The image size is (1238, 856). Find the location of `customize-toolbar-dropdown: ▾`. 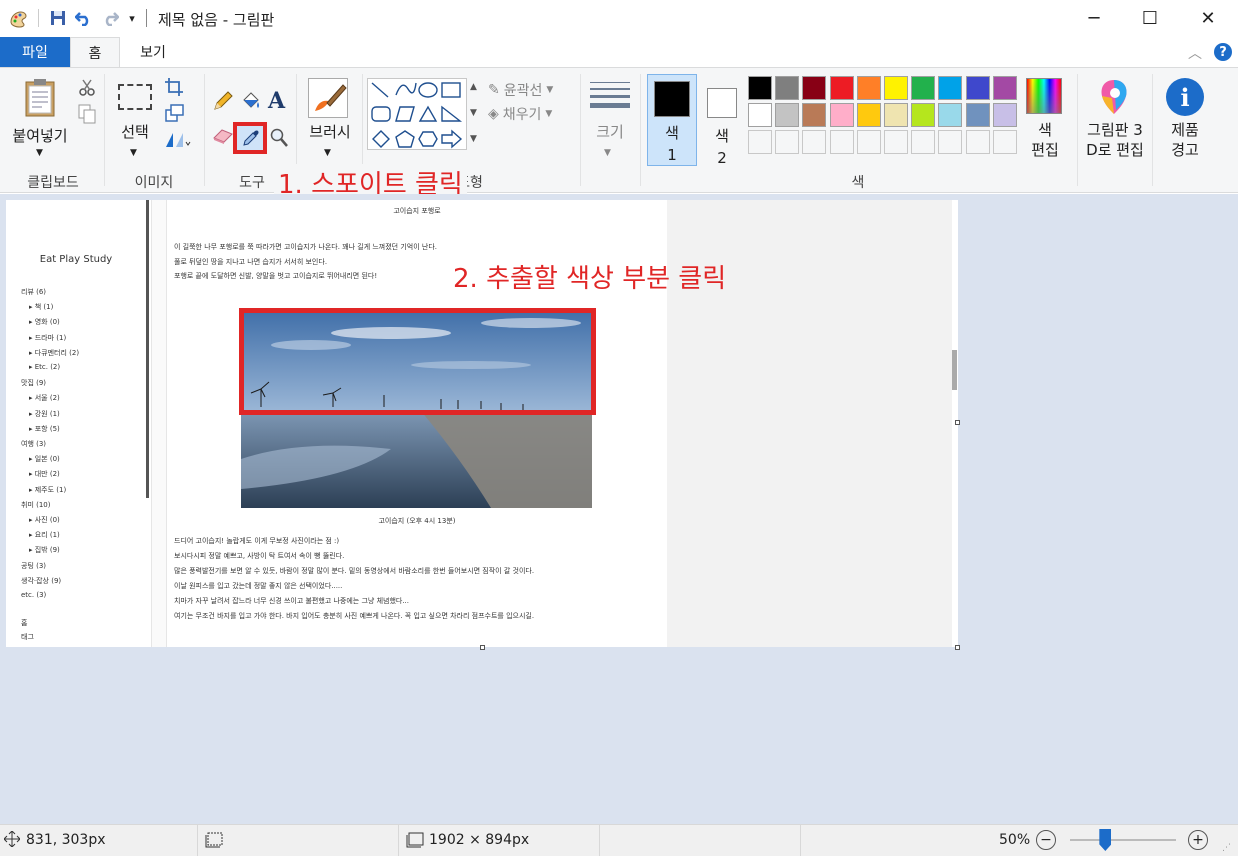

customize-toolbar-dropdown: ▾ is located at coordinates (132, 18).